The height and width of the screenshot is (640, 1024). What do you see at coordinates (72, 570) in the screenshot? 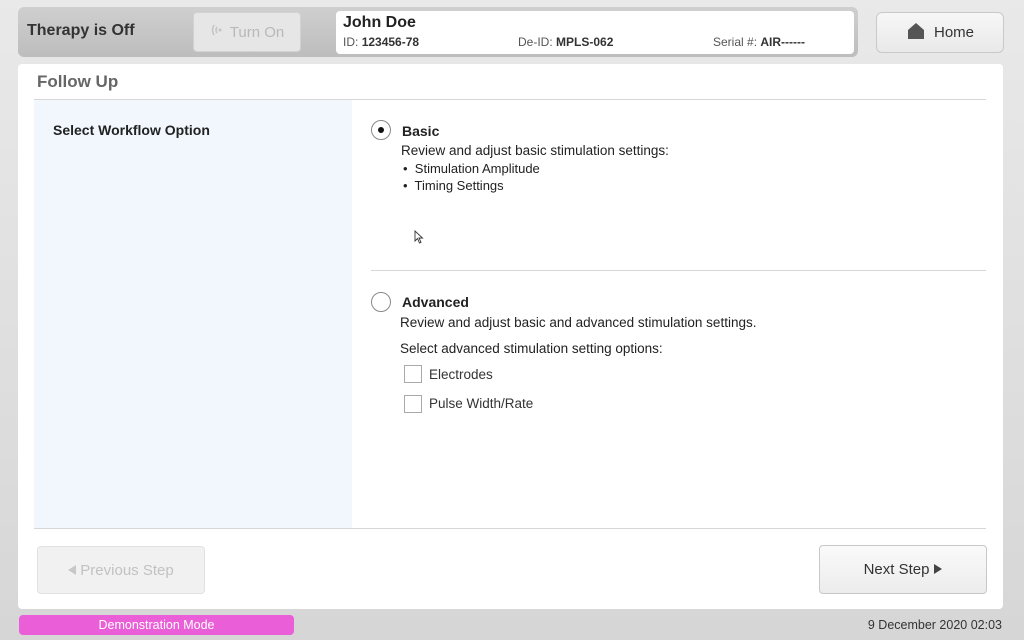
I see `triangle-left-icon` at bounding box center [72, 570].